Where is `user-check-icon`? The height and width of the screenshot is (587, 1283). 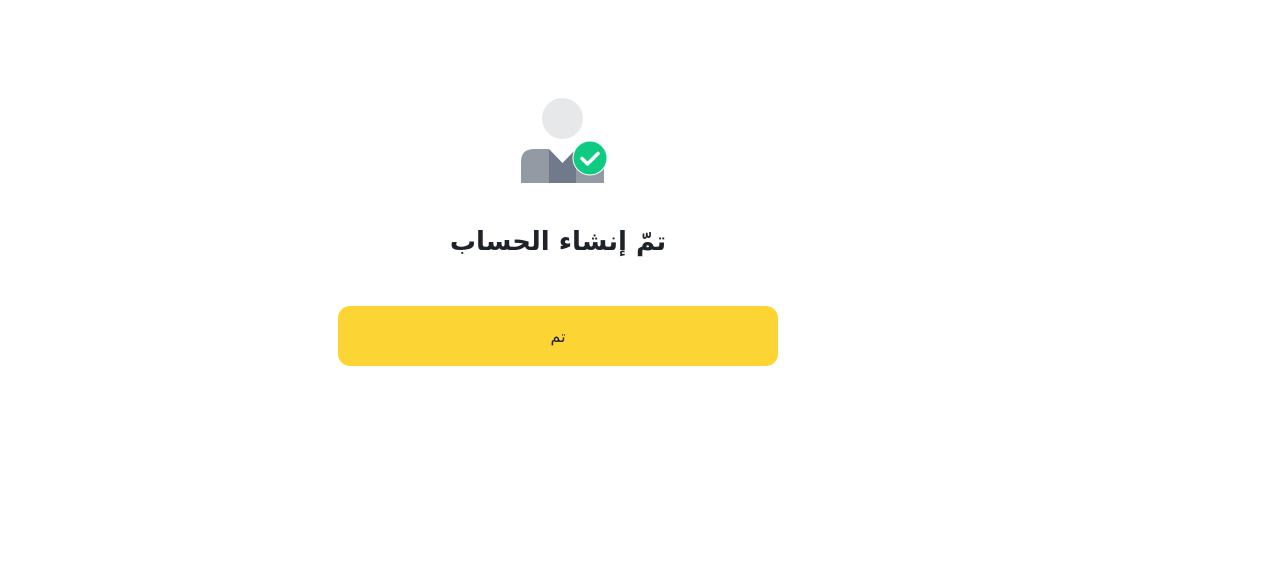 user-check-icon is located at coordinates (565, 142).